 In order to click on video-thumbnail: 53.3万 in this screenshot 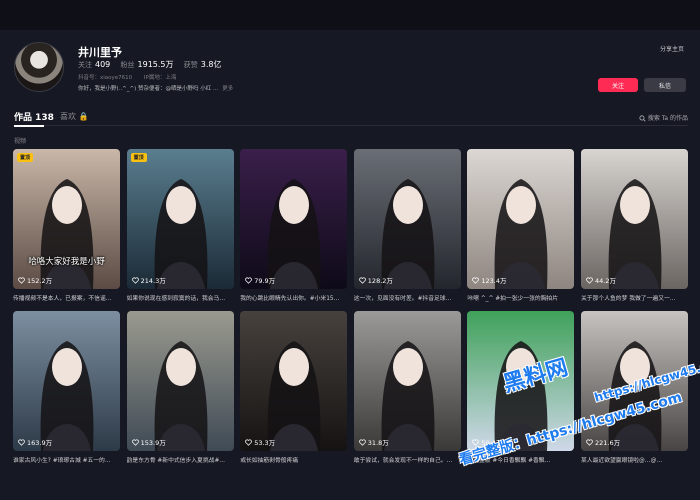, I will do `click(294, 381)`.